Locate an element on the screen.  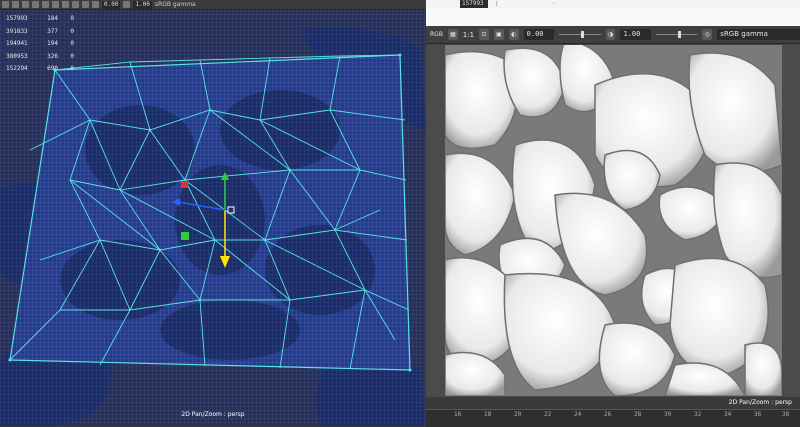
timeline-tick: 20 is located at coordinates (518, 414).